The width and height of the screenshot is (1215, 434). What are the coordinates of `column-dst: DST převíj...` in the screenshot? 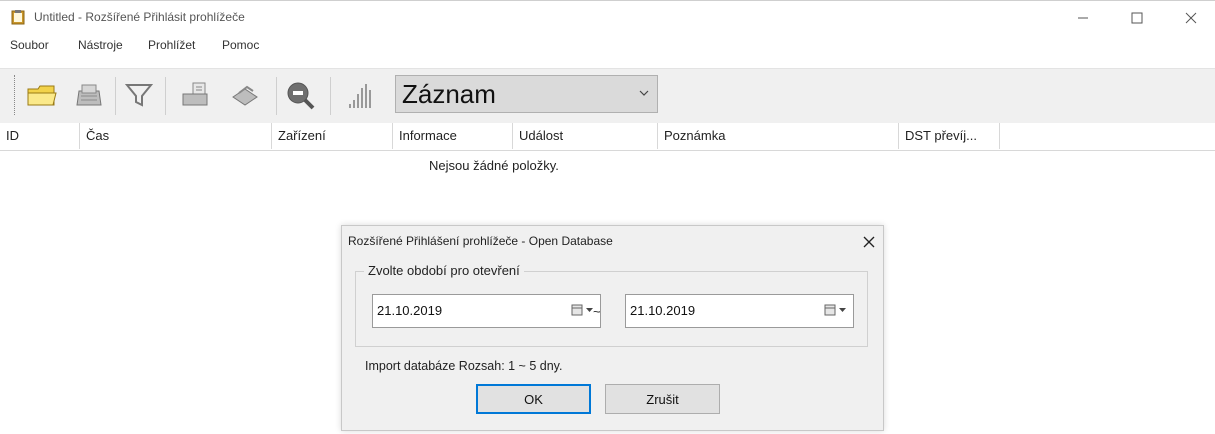 It's located at (949, 136).